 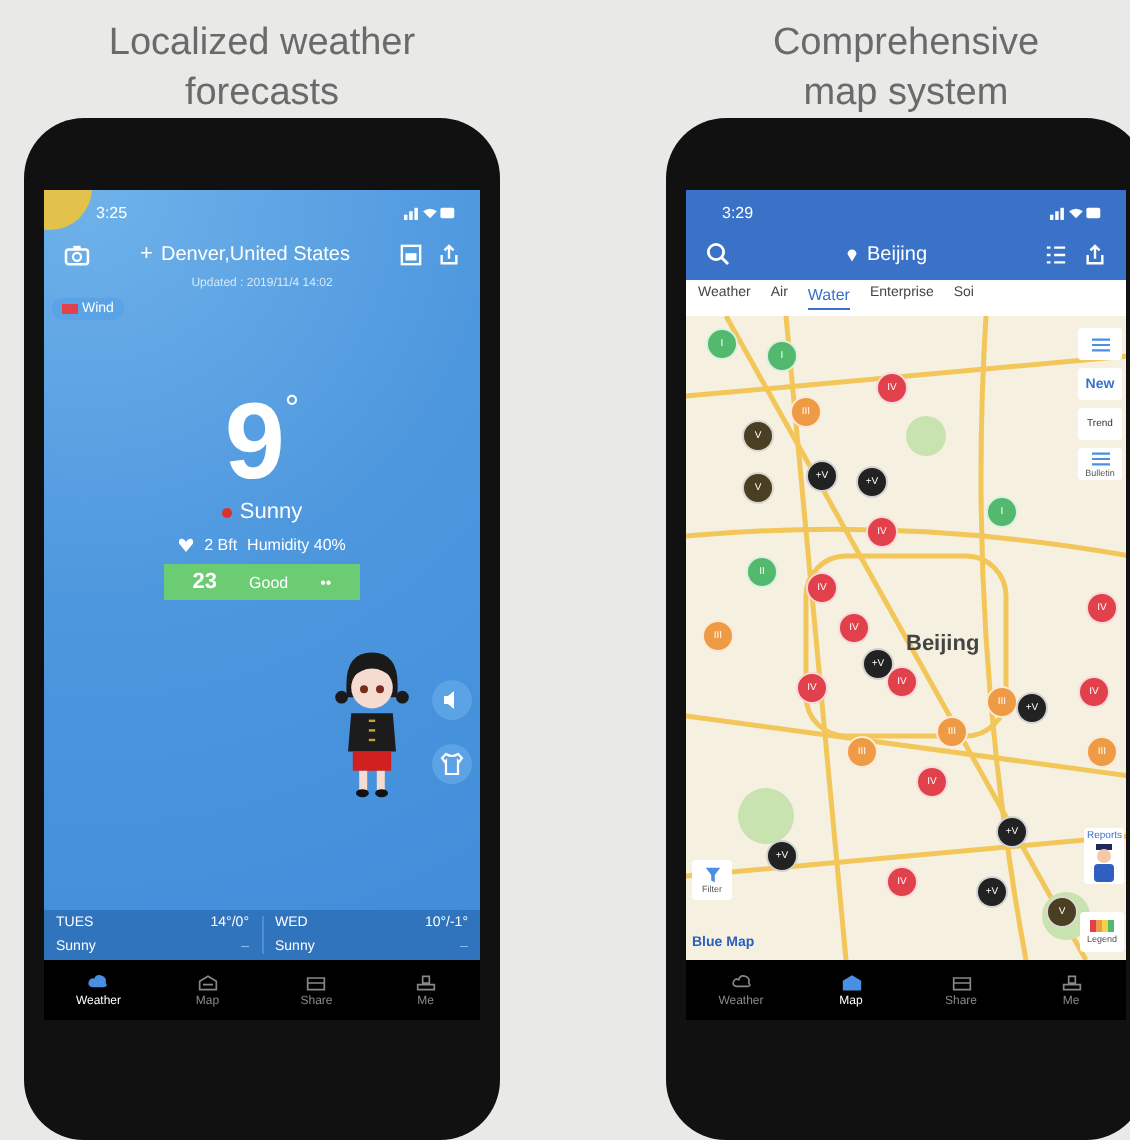 I want to click on dot-icon, so click(x=226, y=512).